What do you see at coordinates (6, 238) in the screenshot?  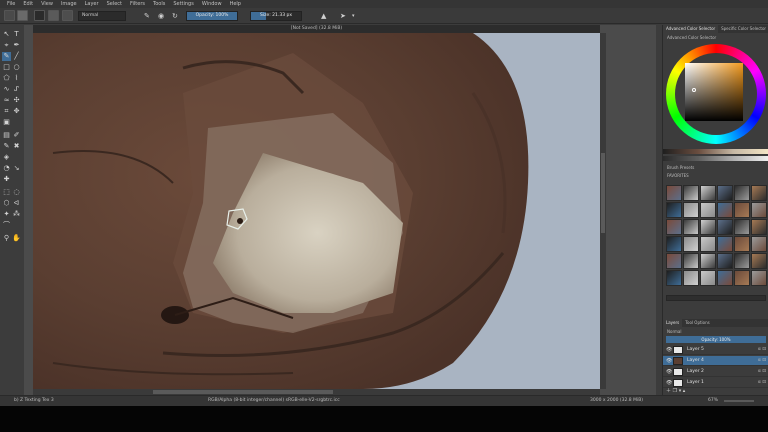 I see `zoom-tool-icon: ⚲` at bounding box center [6, 238].